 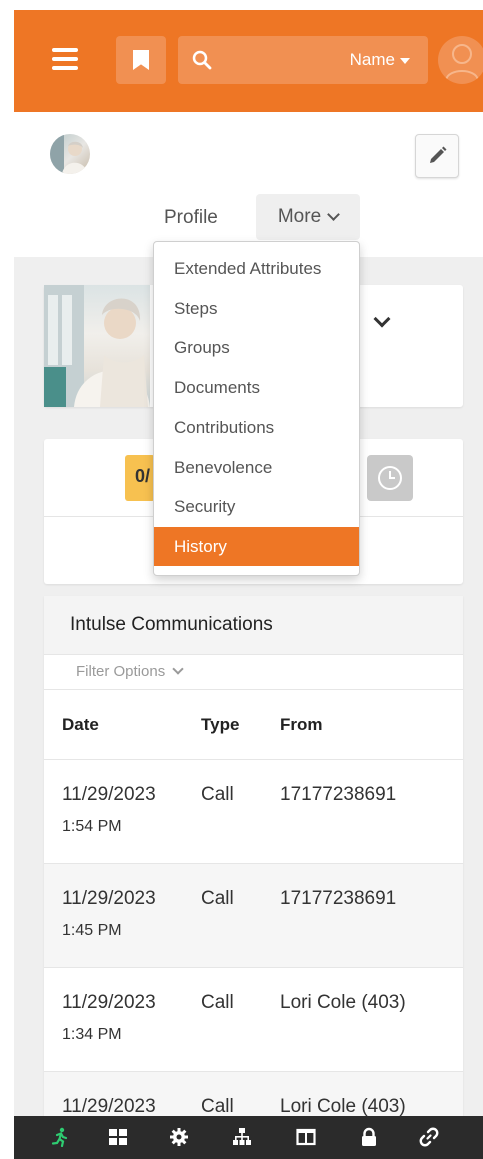 What do you see at coordinates (140, 478) in the screenshot?
I see `status-badge: 0/` at bounding box center [140, 478].